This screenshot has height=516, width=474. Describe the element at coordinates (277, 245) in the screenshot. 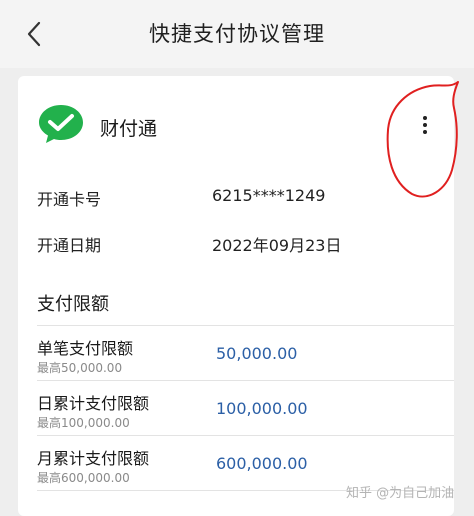

I see `open-date-value: 2022年09月23日` at that location.